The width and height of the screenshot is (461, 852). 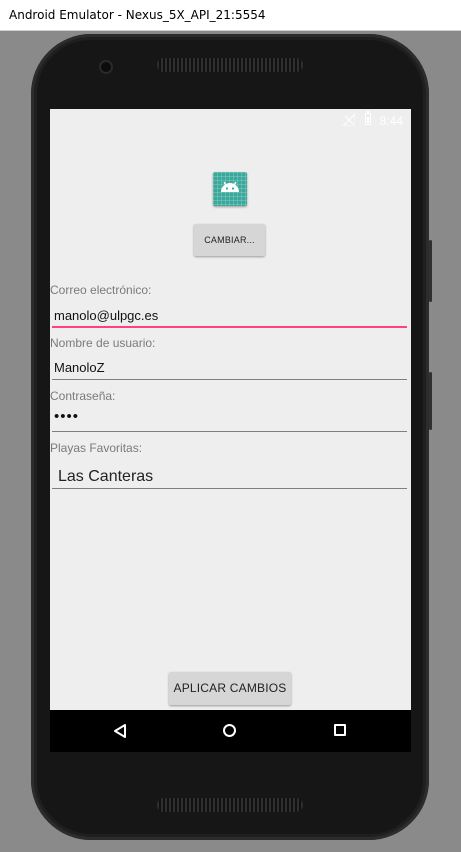 I want to click on navigation-bar, so click(x=230, y=731).